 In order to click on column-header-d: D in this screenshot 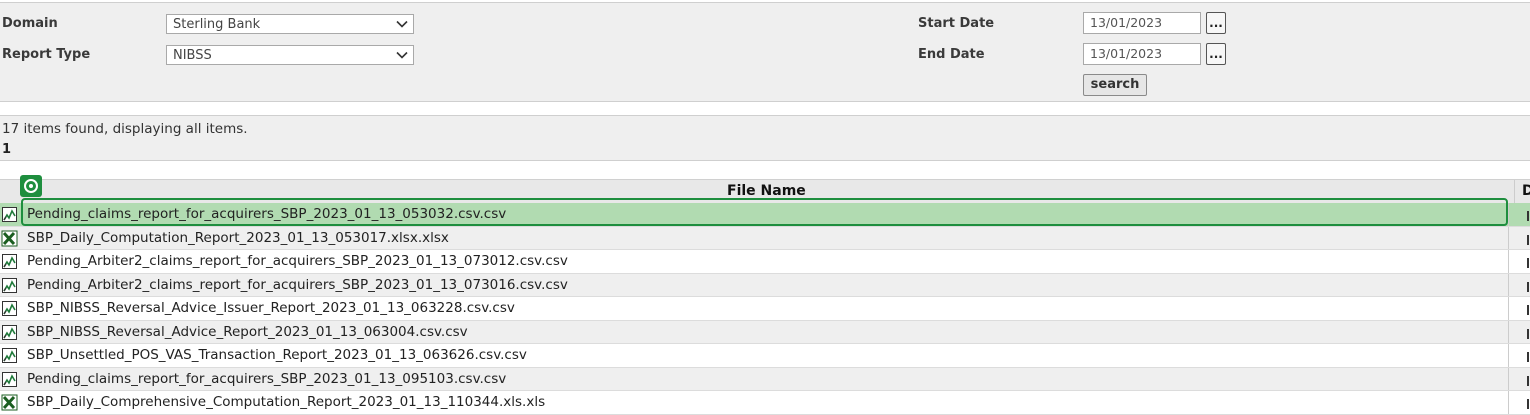, I will do `click(1526, 191)`.